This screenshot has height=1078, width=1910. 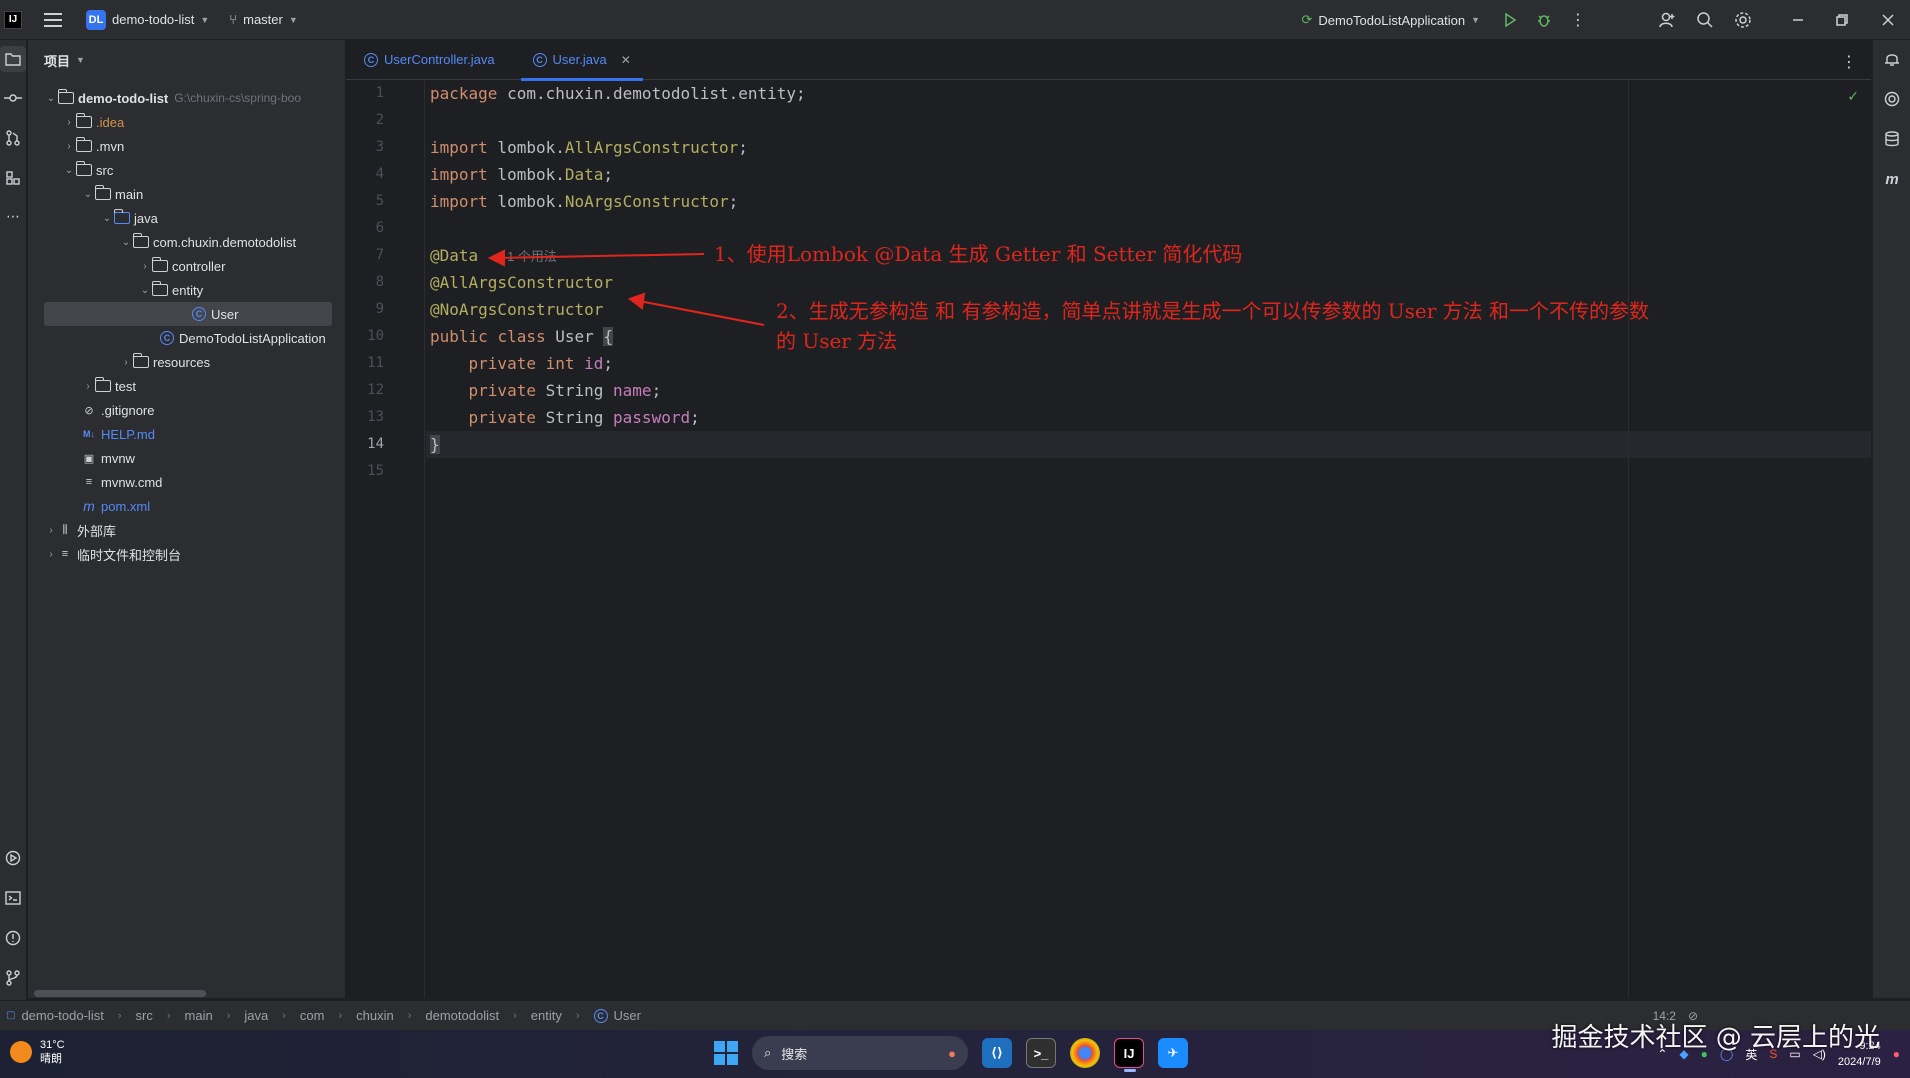 I want to click on no-problems-check-icon: ✓, so click(x=1853, y=96).